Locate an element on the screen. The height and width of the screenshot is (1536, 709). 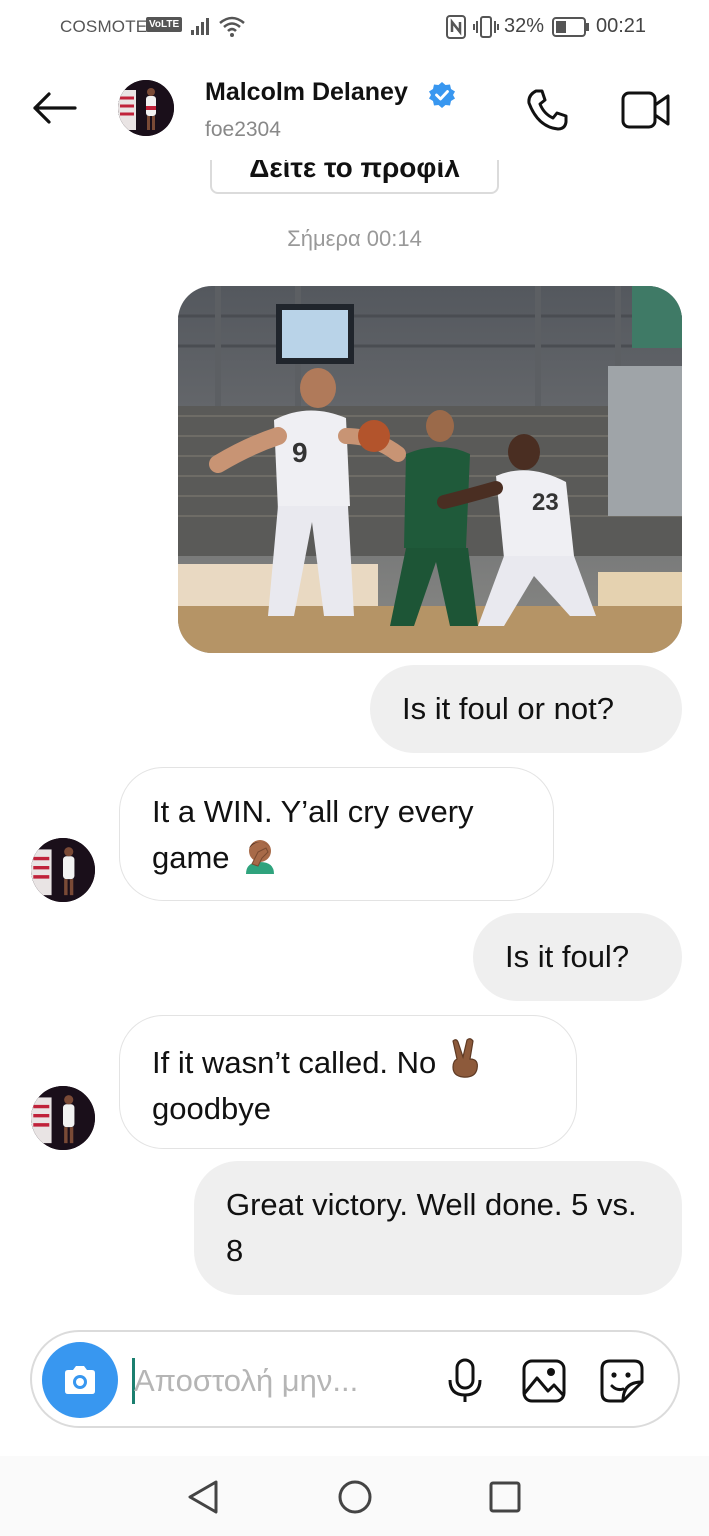
outgoing-message: Is it foul or not? is located at coordinates (526, 709).